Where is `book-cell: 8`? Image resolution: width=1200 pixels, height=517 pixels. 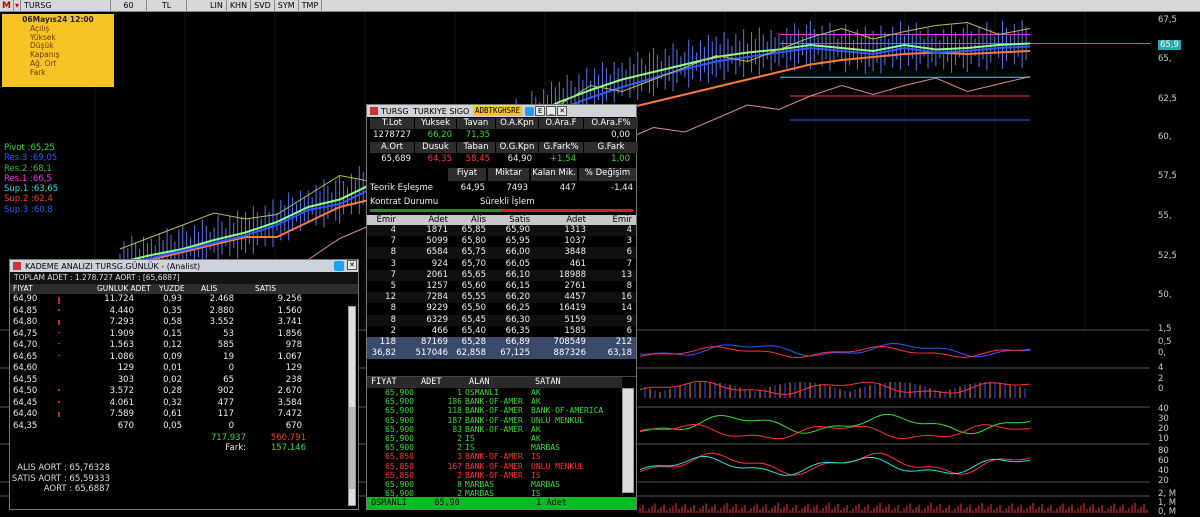 book-cell: 8 is located at coordinates (393, 252).